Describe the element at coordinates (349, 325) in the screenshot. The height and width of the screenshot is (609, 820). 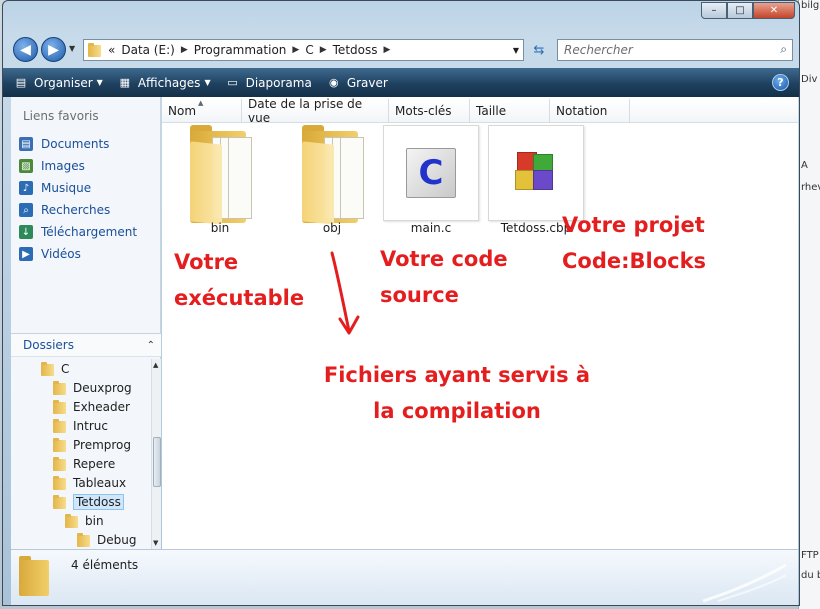
I see `red-arrow-head` at that location.